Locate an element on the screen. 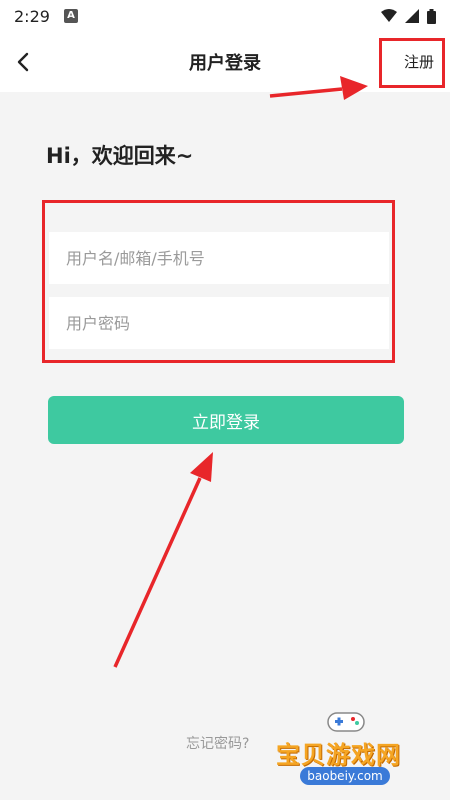 This screenshot has width=450, height=800. status-icons is located at coordinates (408, 16).